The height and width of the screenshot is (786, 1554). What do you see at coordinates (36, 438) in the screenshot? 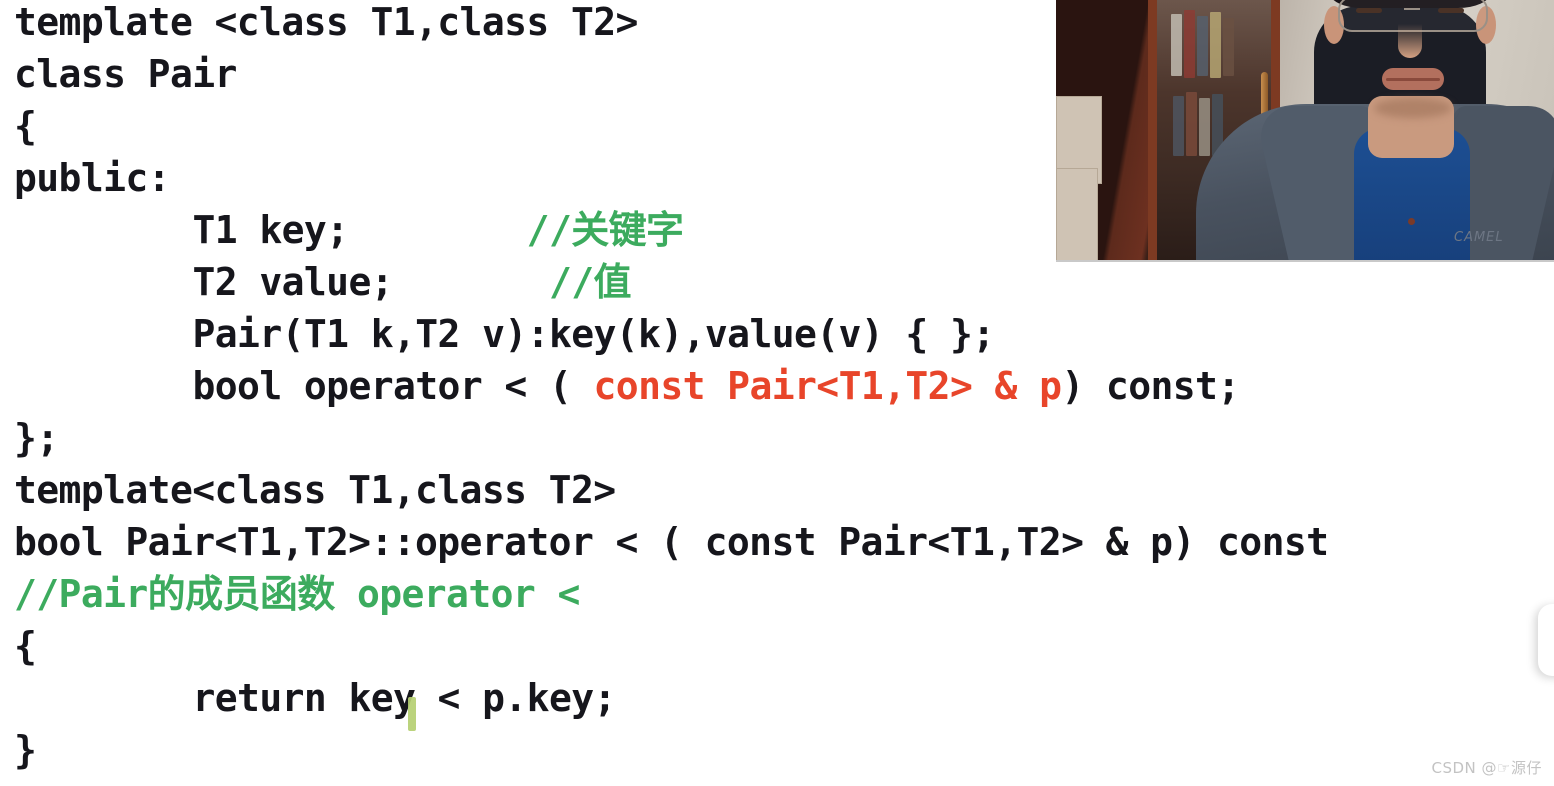
I see `code-token: };` at bounding box center [36, 438].